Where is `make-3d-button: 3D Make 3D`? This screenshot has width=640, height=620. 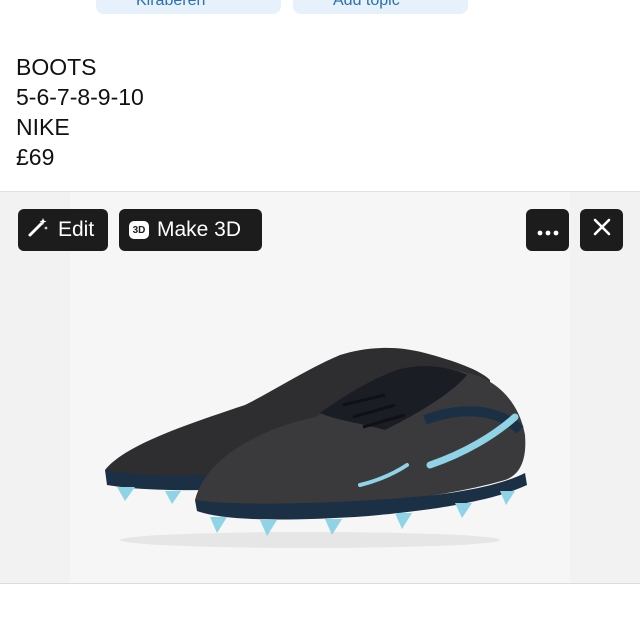
make-3d-button: 3D Make 3D is located at coordinates (190, 230).